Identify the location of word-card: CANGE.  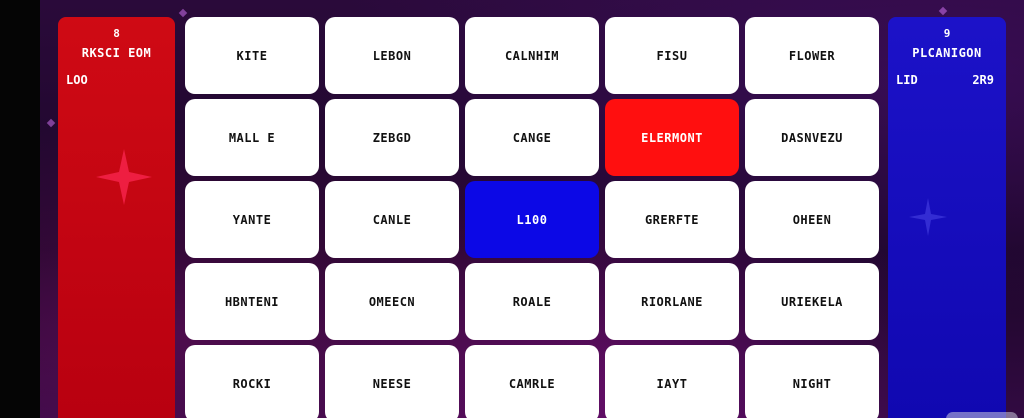
(532, 137).